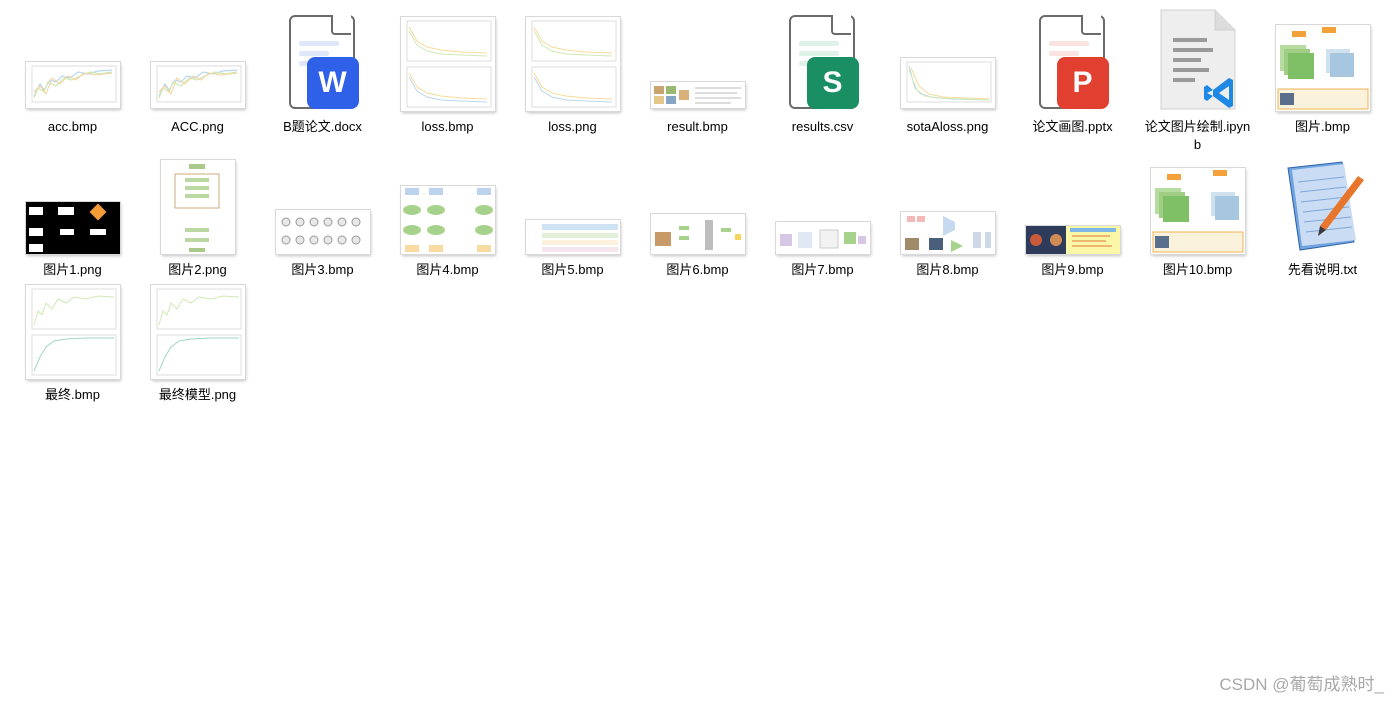 Image resolution: width=1398 pixels, height=703 pixels. I want to click on file-name: 图片4.bmp, so click(447, 269).